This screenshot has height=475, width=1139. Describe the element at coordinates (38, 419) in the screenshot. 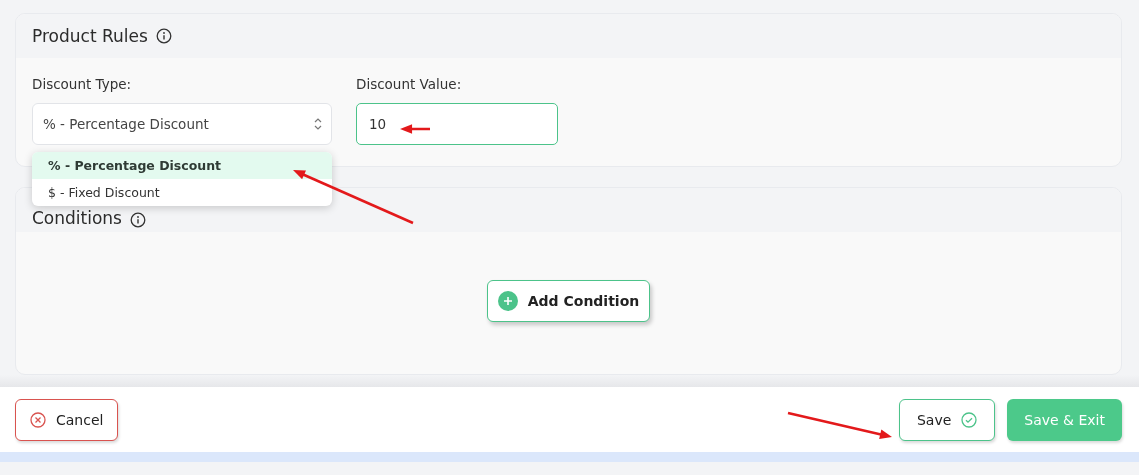

I see `close-circle-icon` at that location.